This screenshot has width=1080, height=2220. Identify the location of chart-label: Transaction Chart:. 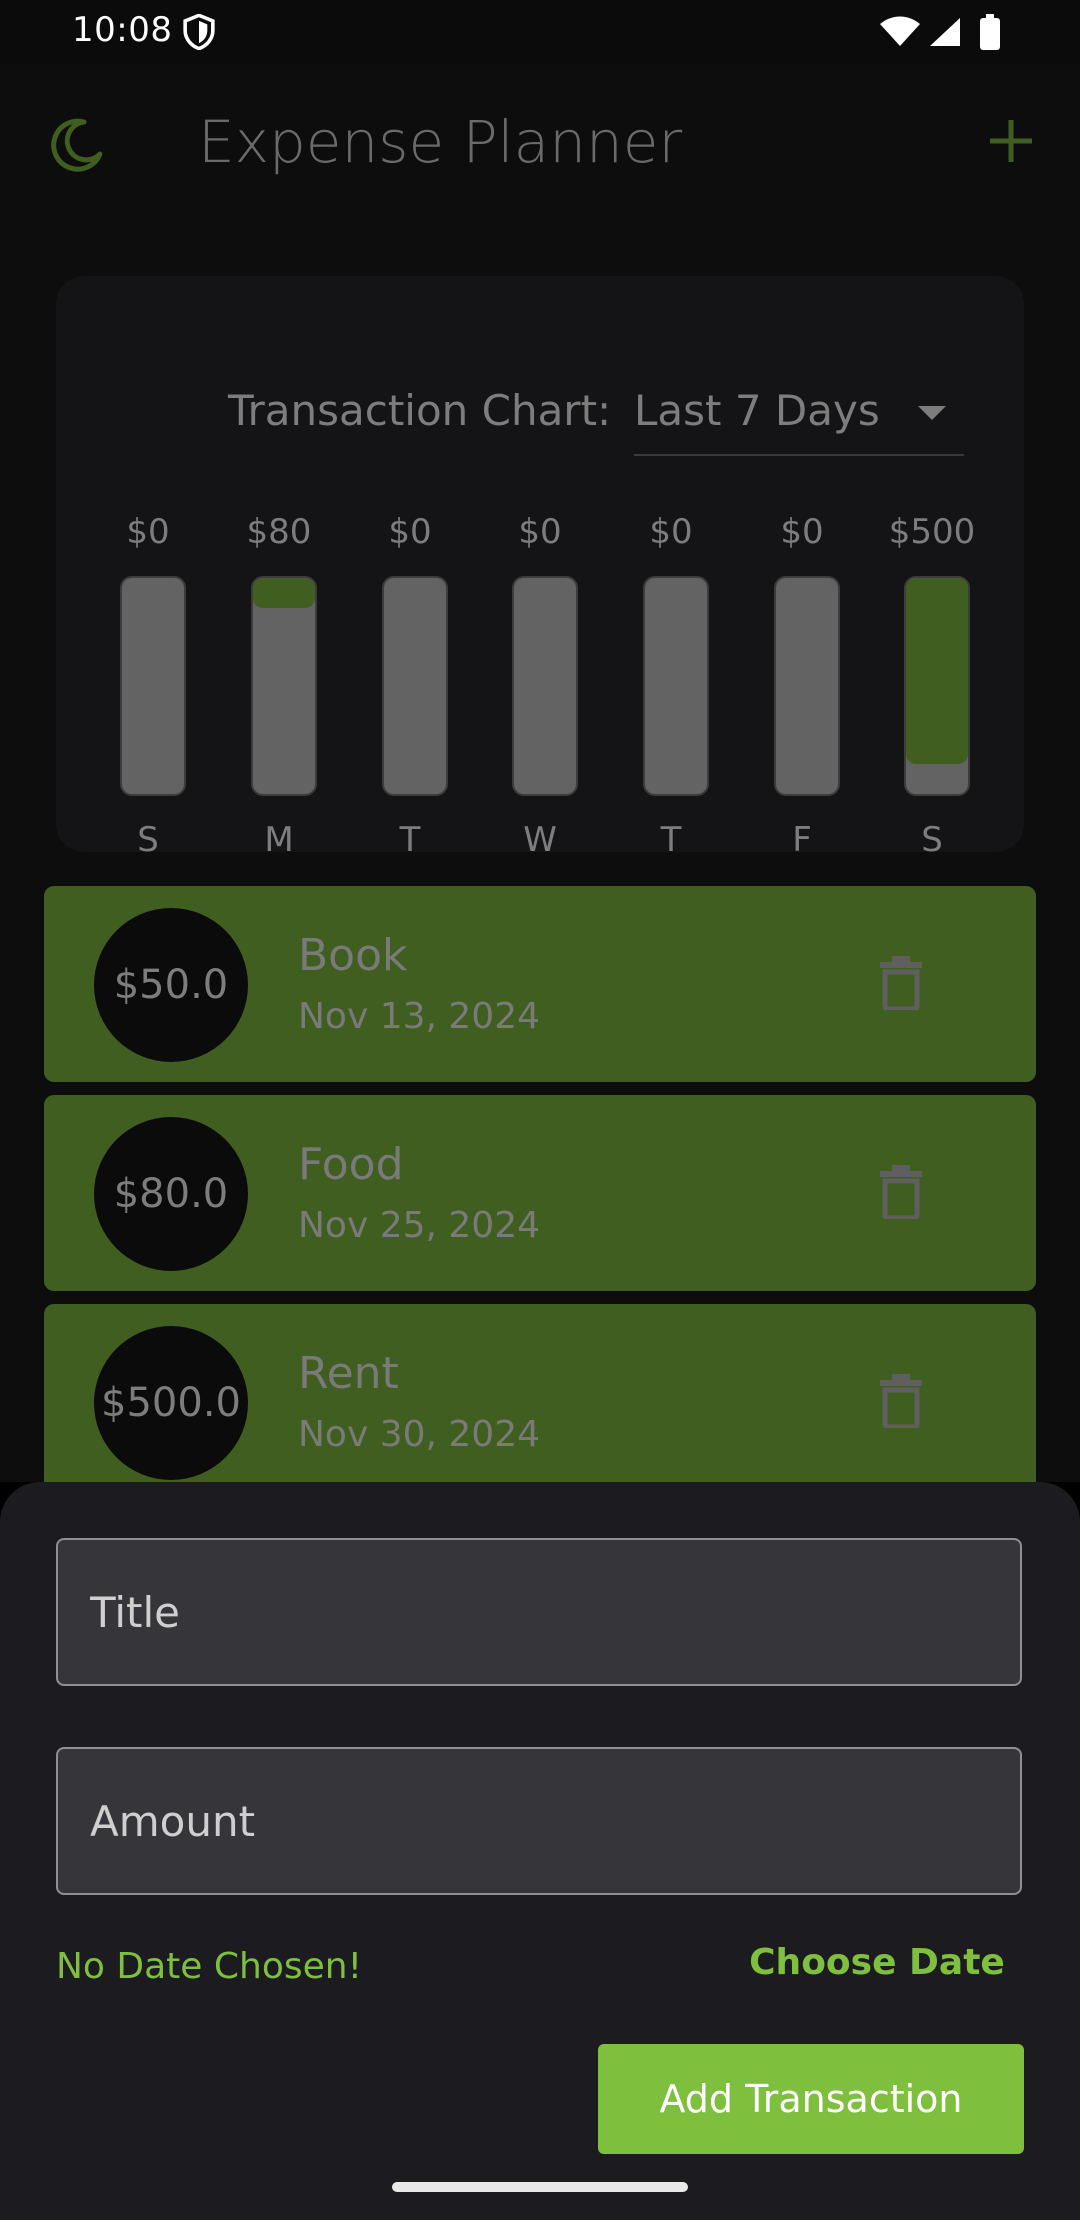
(420, 410).